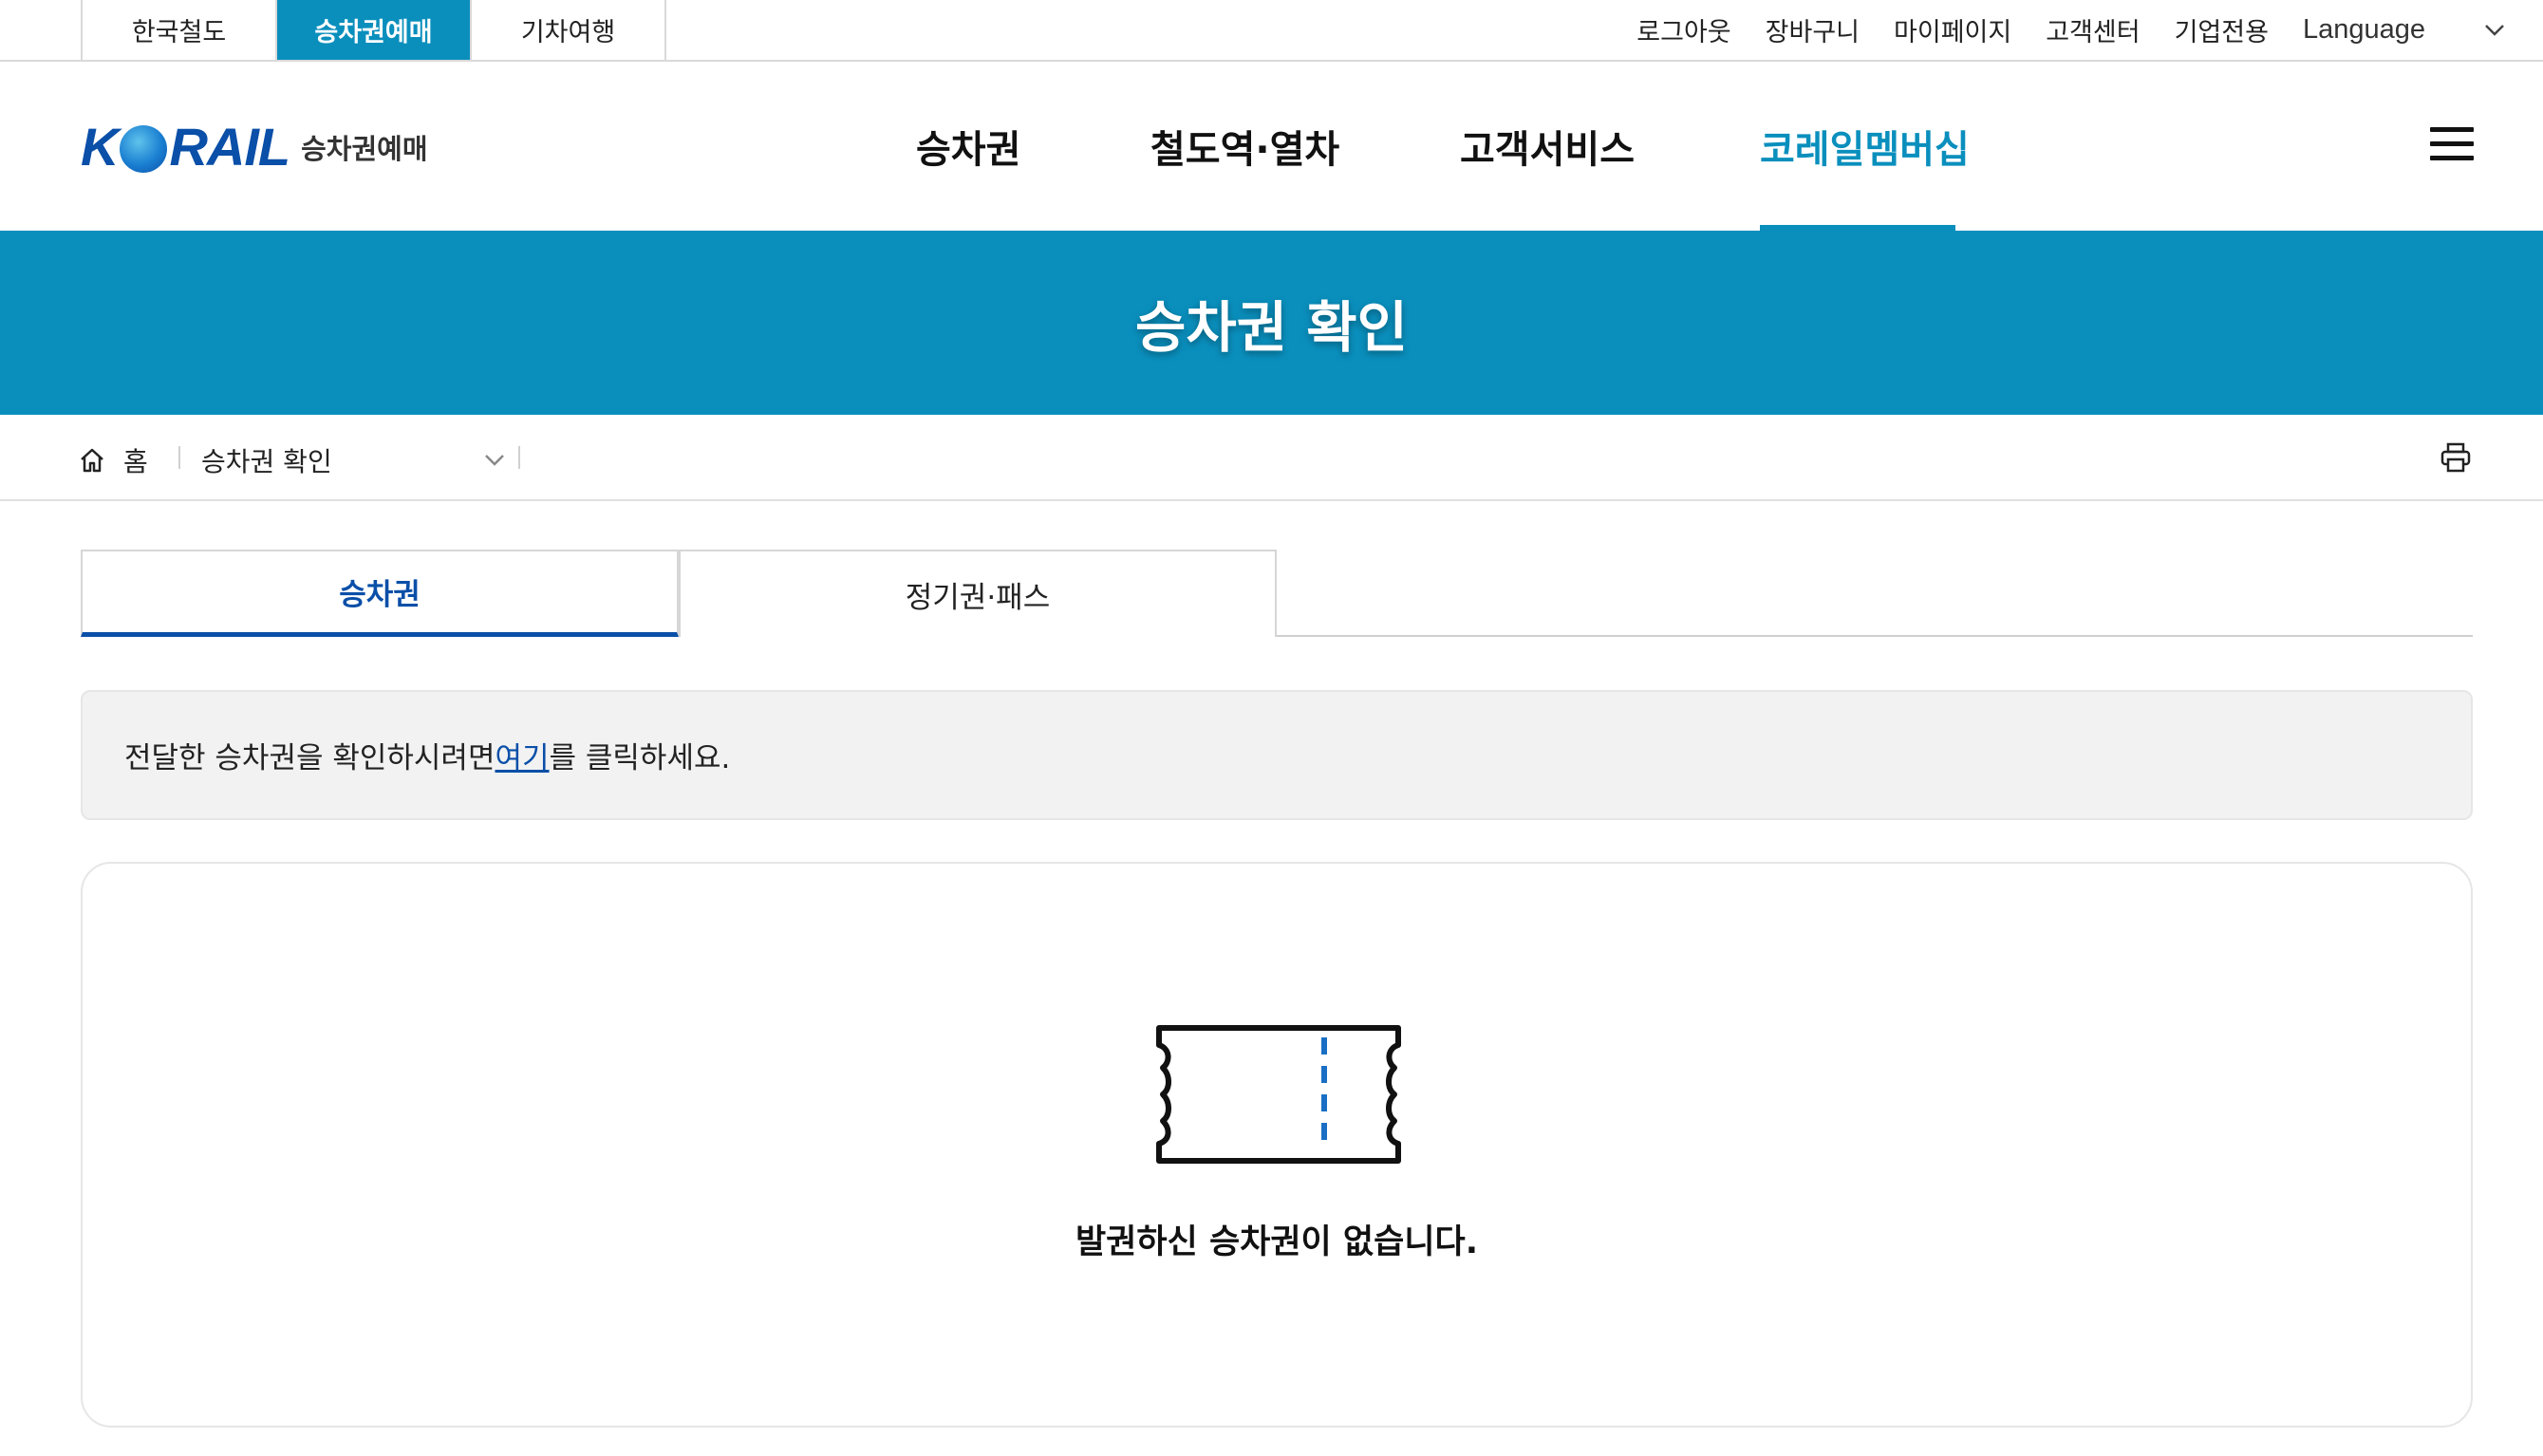 The height and width of the screenshot is (1456, 2543). I want to click on language-select: Language, so click(2404, 30).